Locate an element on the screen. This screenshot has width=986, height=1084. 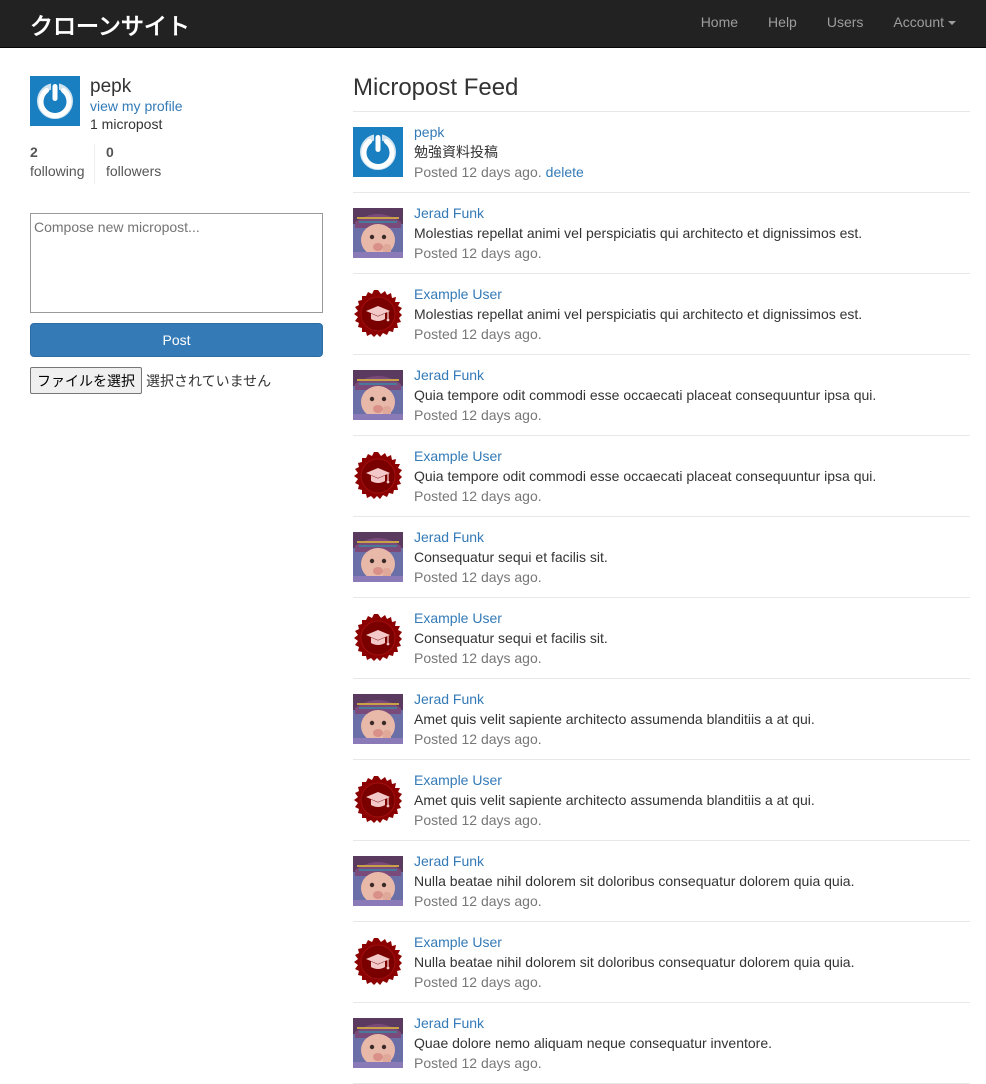
nav-account-dropdown: Account is located at coordinates (924, 23).